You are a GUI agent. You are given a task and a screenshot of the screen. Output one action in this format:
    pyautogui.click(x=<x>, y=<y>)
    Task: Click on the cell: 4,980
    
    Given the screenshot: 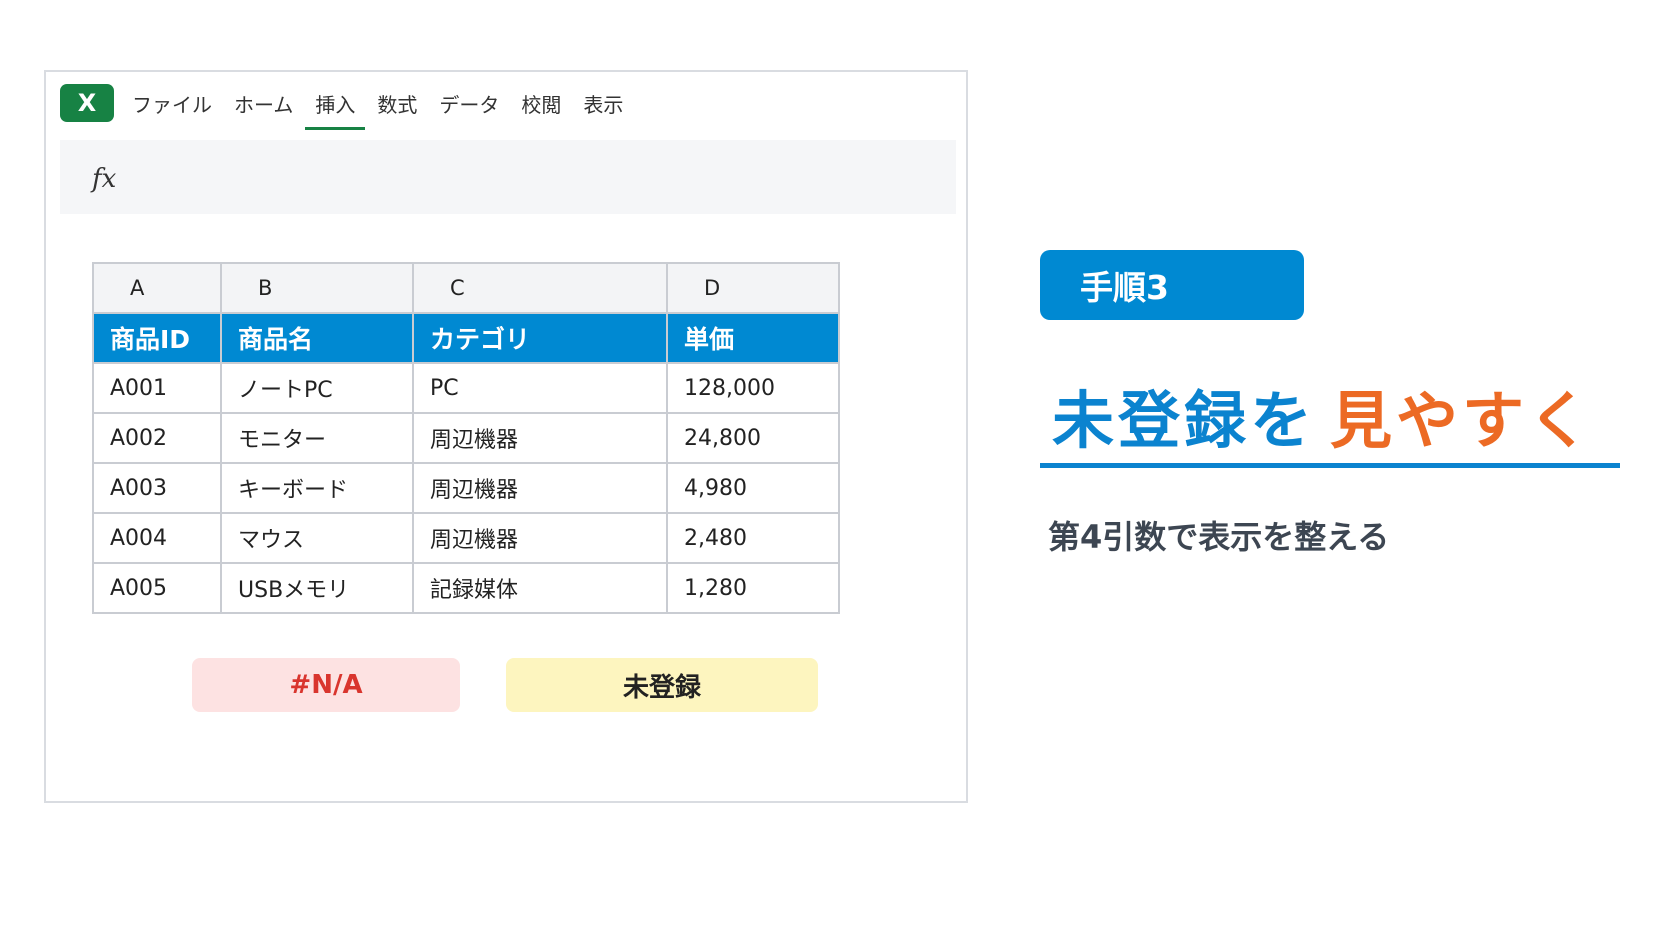 What is the action you would take?
    pyautogui.click(x=753, y=488)
    